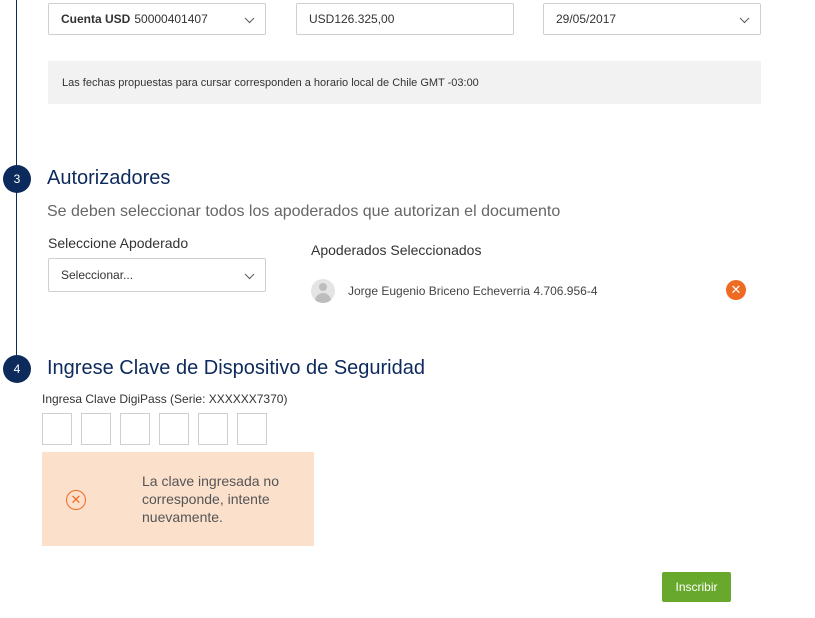 The width and height of the screenshot is (815, 618). Describe the element at coordinates (652, 19) in the screenshot. I see `date-select: 29/05/2017` at that location.